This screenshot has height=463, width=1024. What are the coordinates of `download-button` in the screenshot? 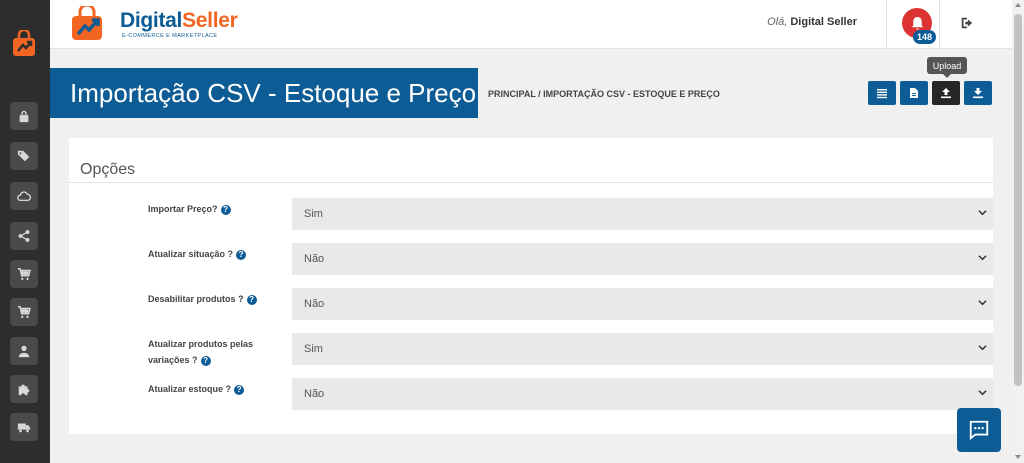 It's located at (978, 93).